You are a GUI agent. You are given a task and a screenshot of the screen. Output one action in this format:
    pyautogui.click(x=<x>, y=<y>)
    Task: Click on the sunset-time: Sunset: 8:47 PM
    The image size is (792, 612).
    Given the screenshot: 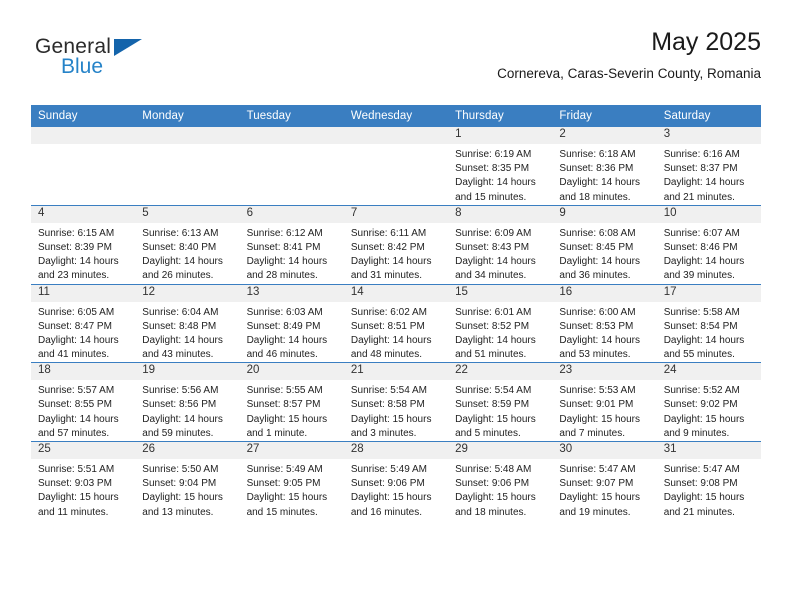 What is the action you would take?
    pyautogui.click(x=75, y=326)
    